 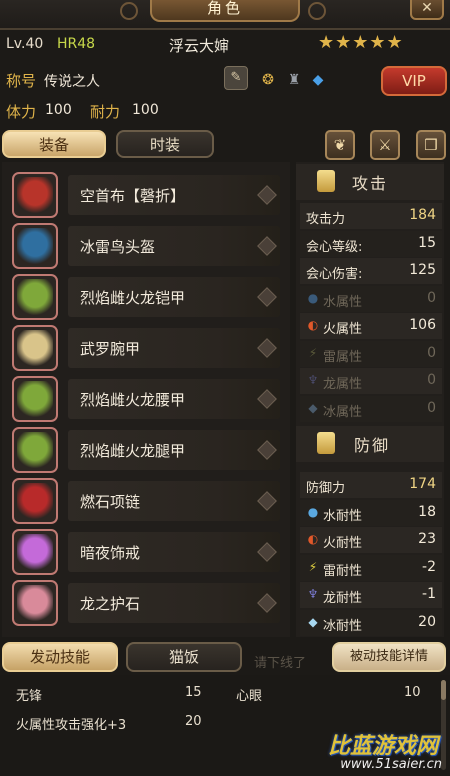 What do you see at coordinates (72, 82) in the screenshot?
I see `title-value: 传说之人` at bounding box center [72, 82].